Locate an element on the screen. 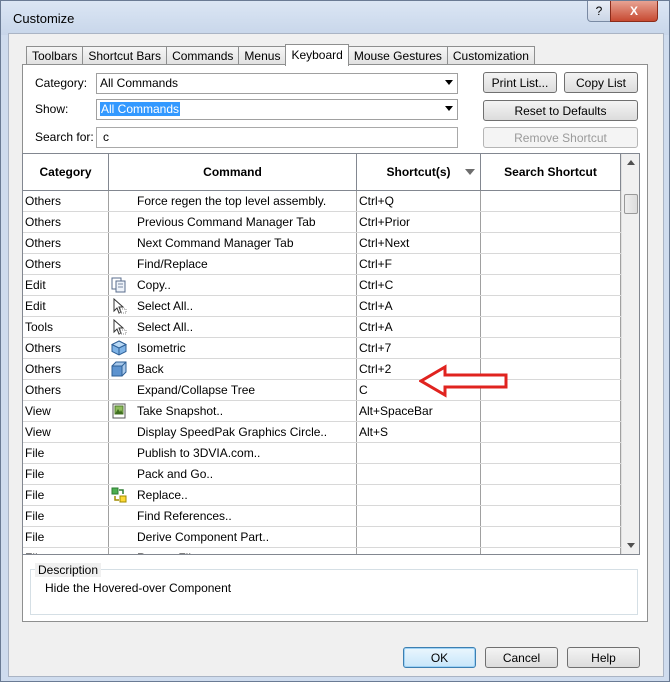 The height and width of the screenshot is (682, 670). tab-keyboard: Keyboard is located at coordinates (317, 55).